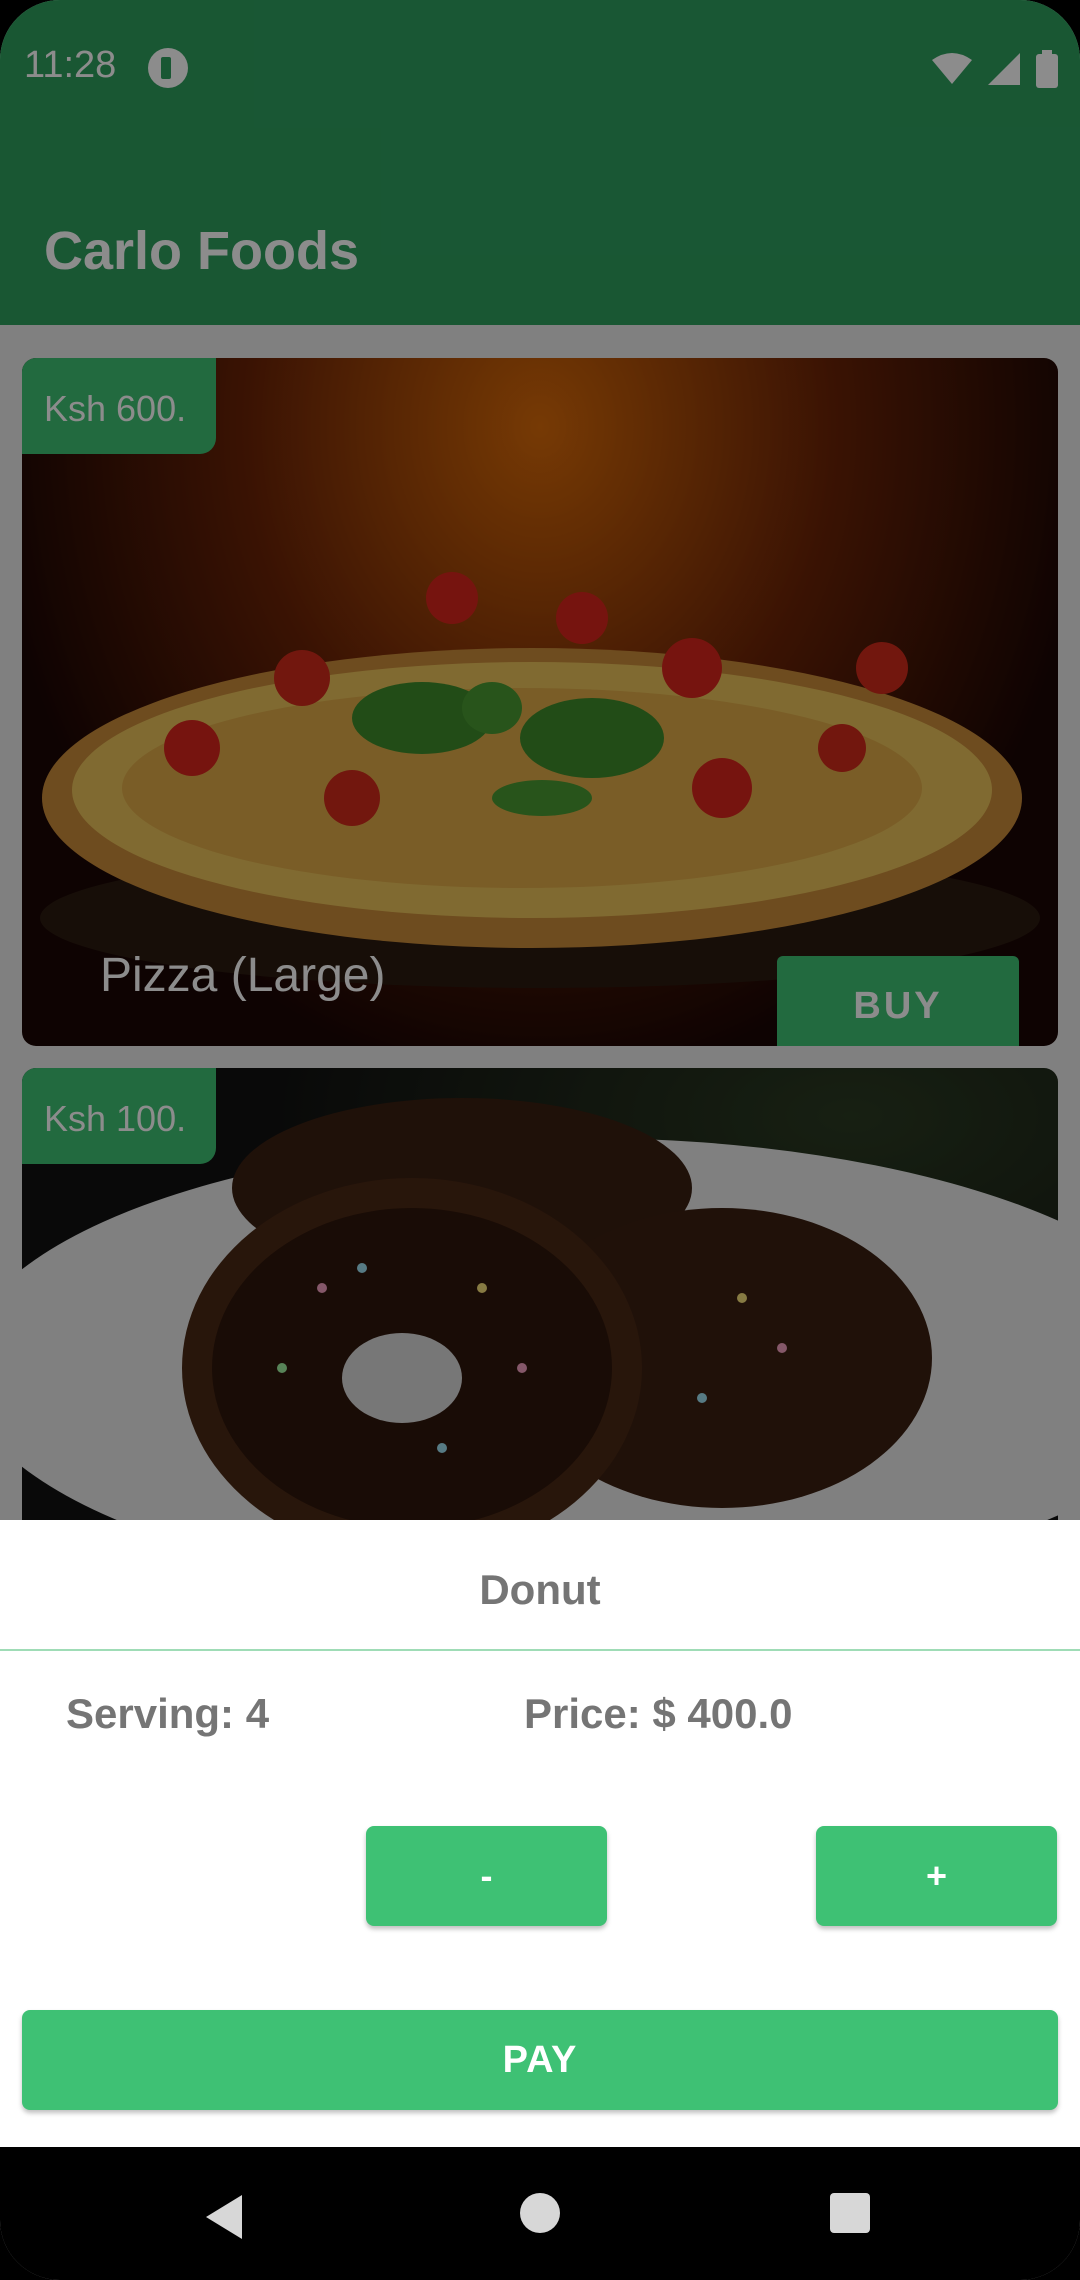 The width and height of the screenshot is (1080, 2280). I want to click on sheet-title: Donut, so click(540, 1589).